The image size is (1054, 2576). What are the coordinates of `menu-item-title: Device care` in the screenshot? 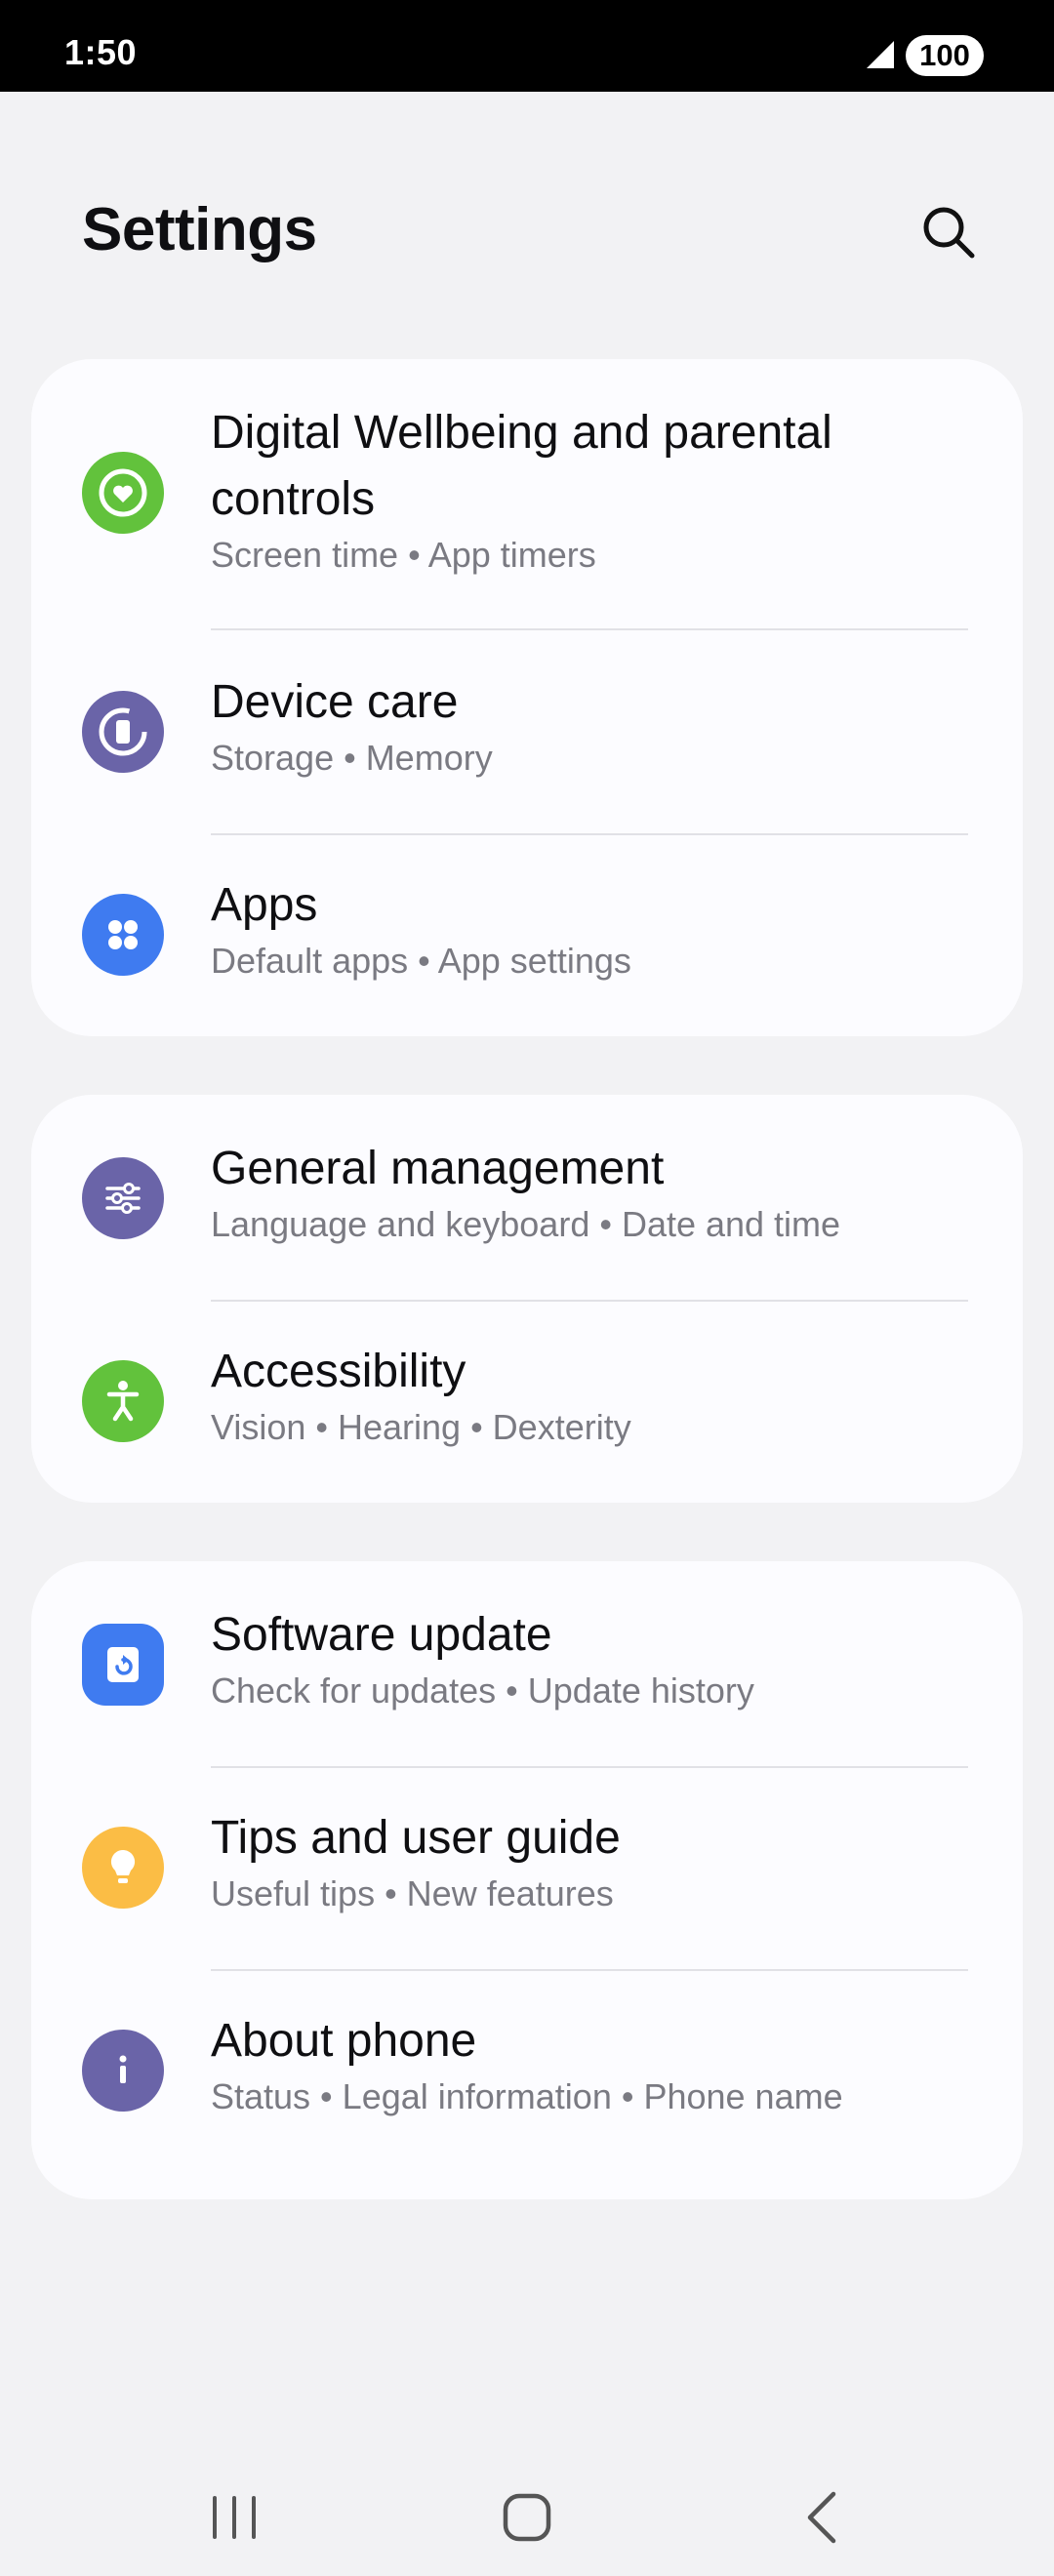 It's located at (335, 702).